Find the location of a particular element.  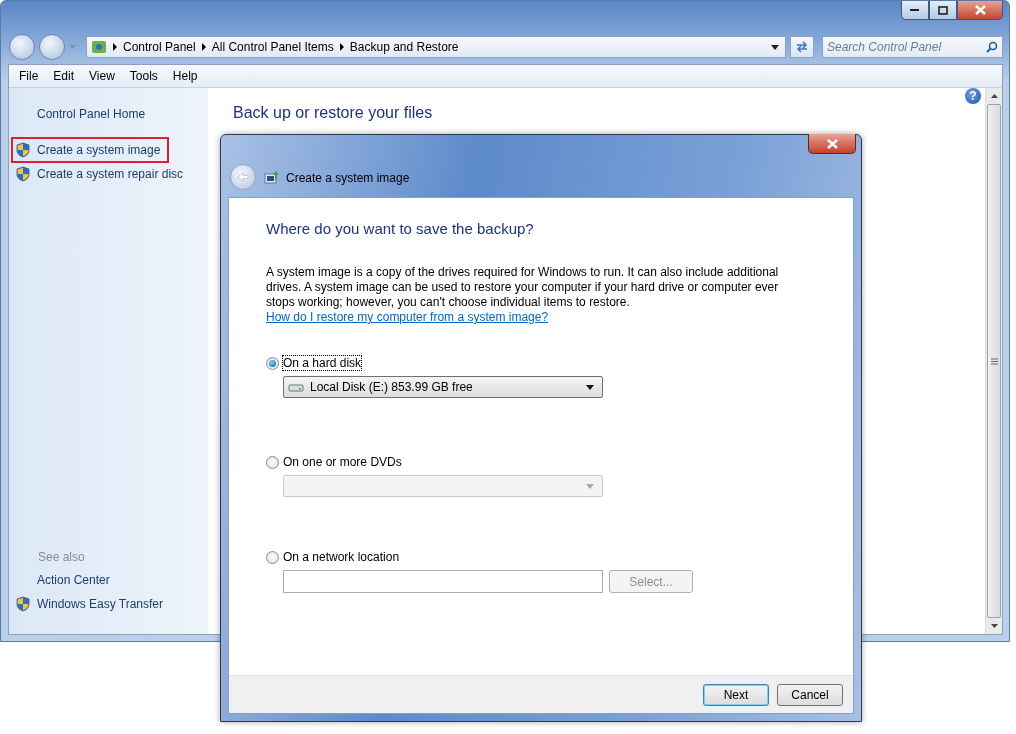

minimize-icon is located at coordinates (915, 10).